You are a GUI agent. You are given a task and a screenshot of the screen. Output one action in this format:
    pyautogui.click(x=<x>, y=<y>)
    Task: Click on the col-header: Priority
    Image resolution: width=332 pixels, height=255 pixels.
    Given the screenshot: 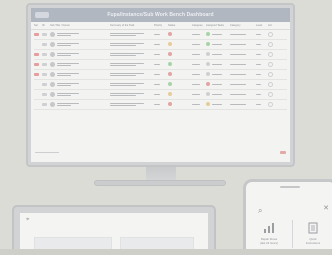 What is the action you would take?
    pyautogui.click(x=161, y=25)
    